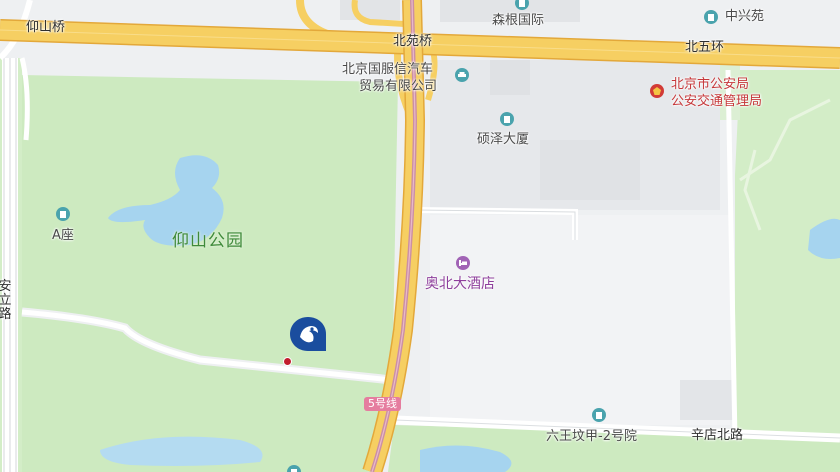  What do you see at coordinates (717, 435) in the screenshot?
I see `road-label-xindianbeilu: 辛店北路` at bounding box center [717, 435].